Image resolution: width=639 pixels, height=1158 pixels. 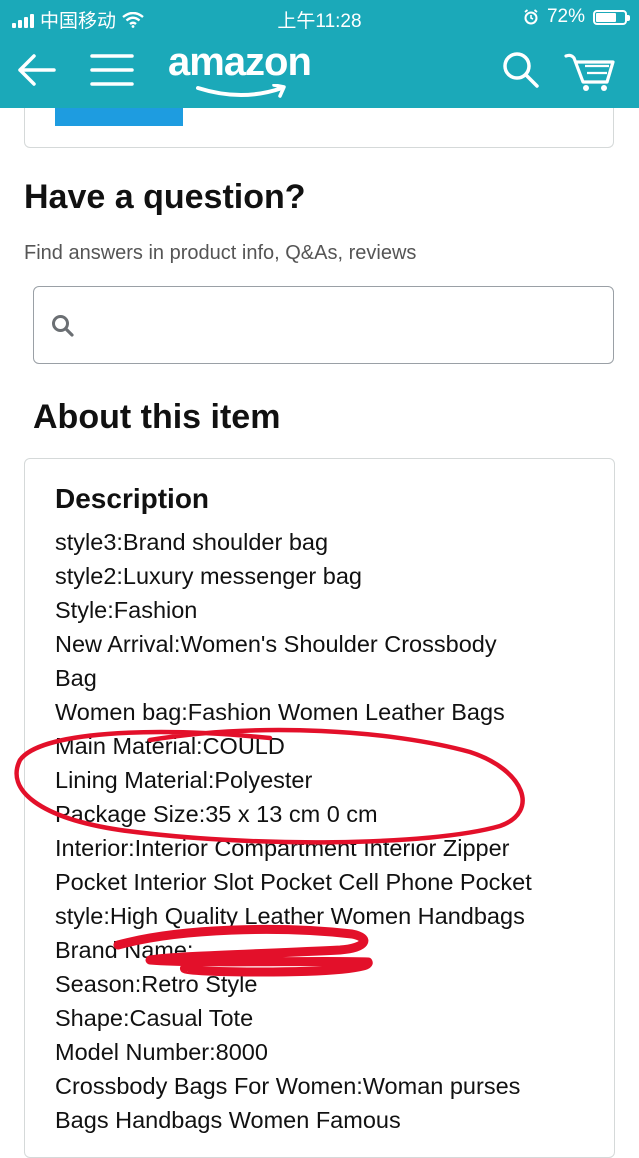 What do you see at coordinates (319, 18) in the screenshot?
I see `status-bar: 中国移动 上午11:28 72%` at bounding box center [319, 18].